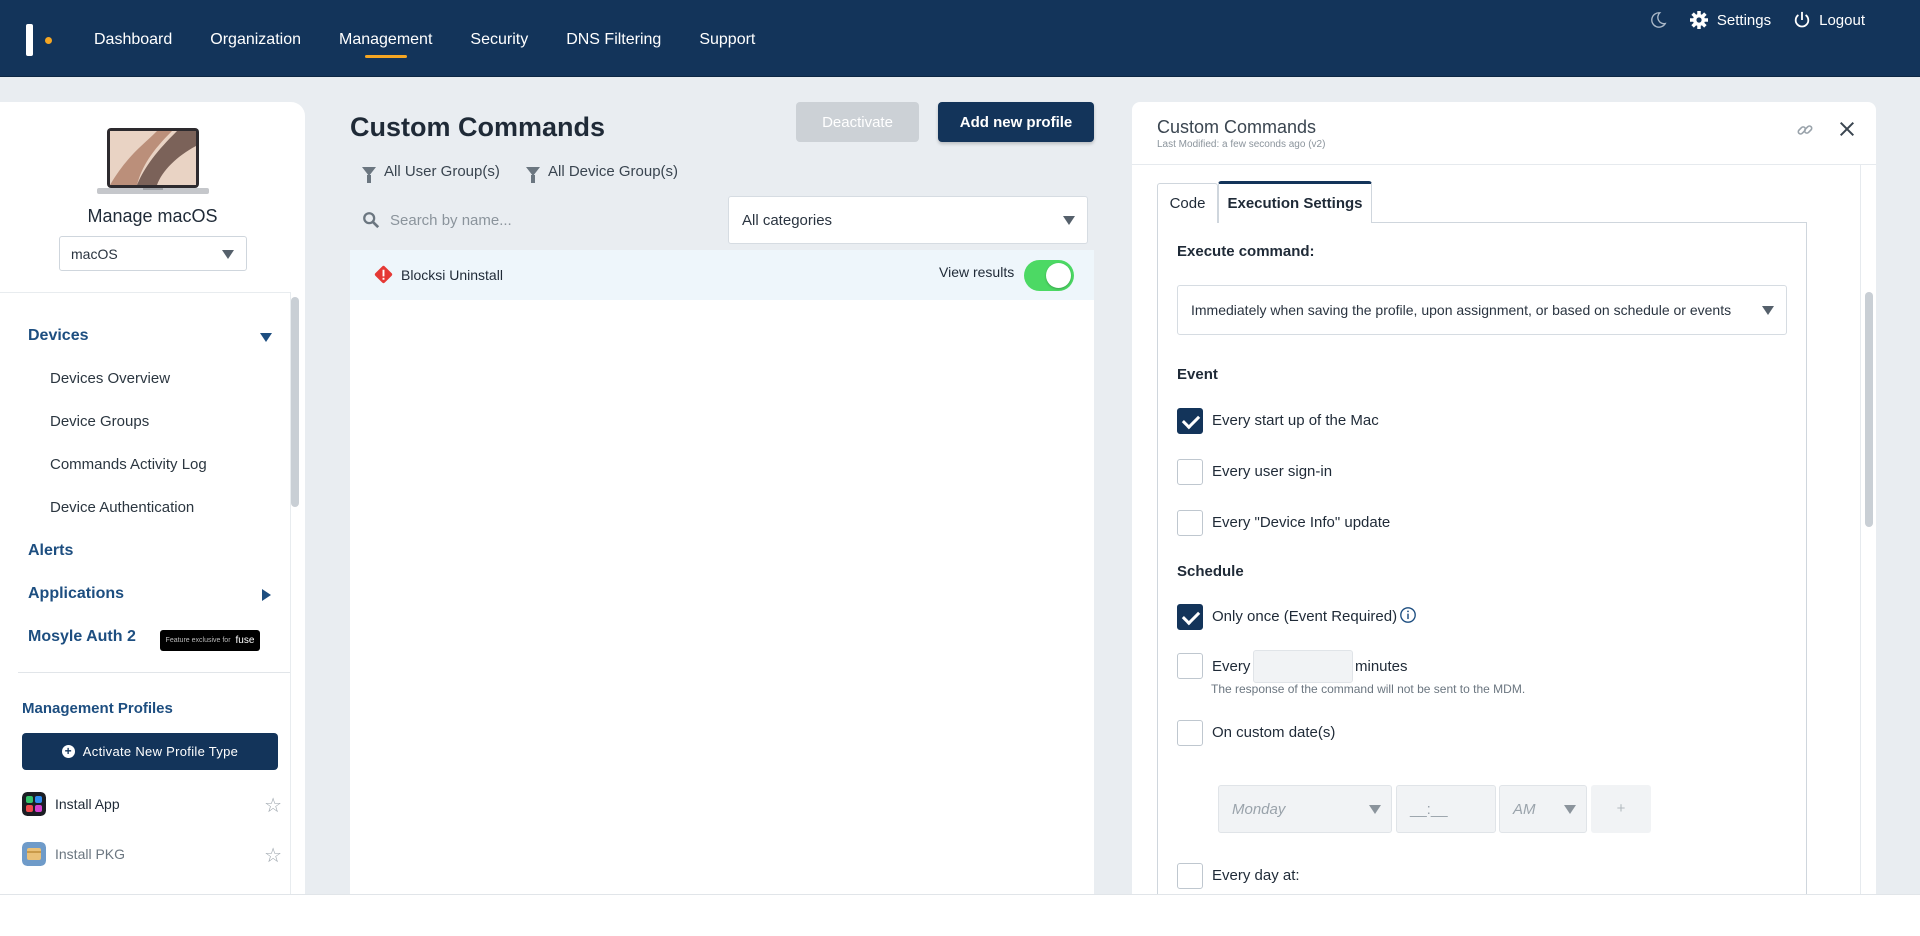  What do you see at coordinates (94, 254) in the screenshot?
I see `os-select-value: macOS` at bounding box center [94, 254].